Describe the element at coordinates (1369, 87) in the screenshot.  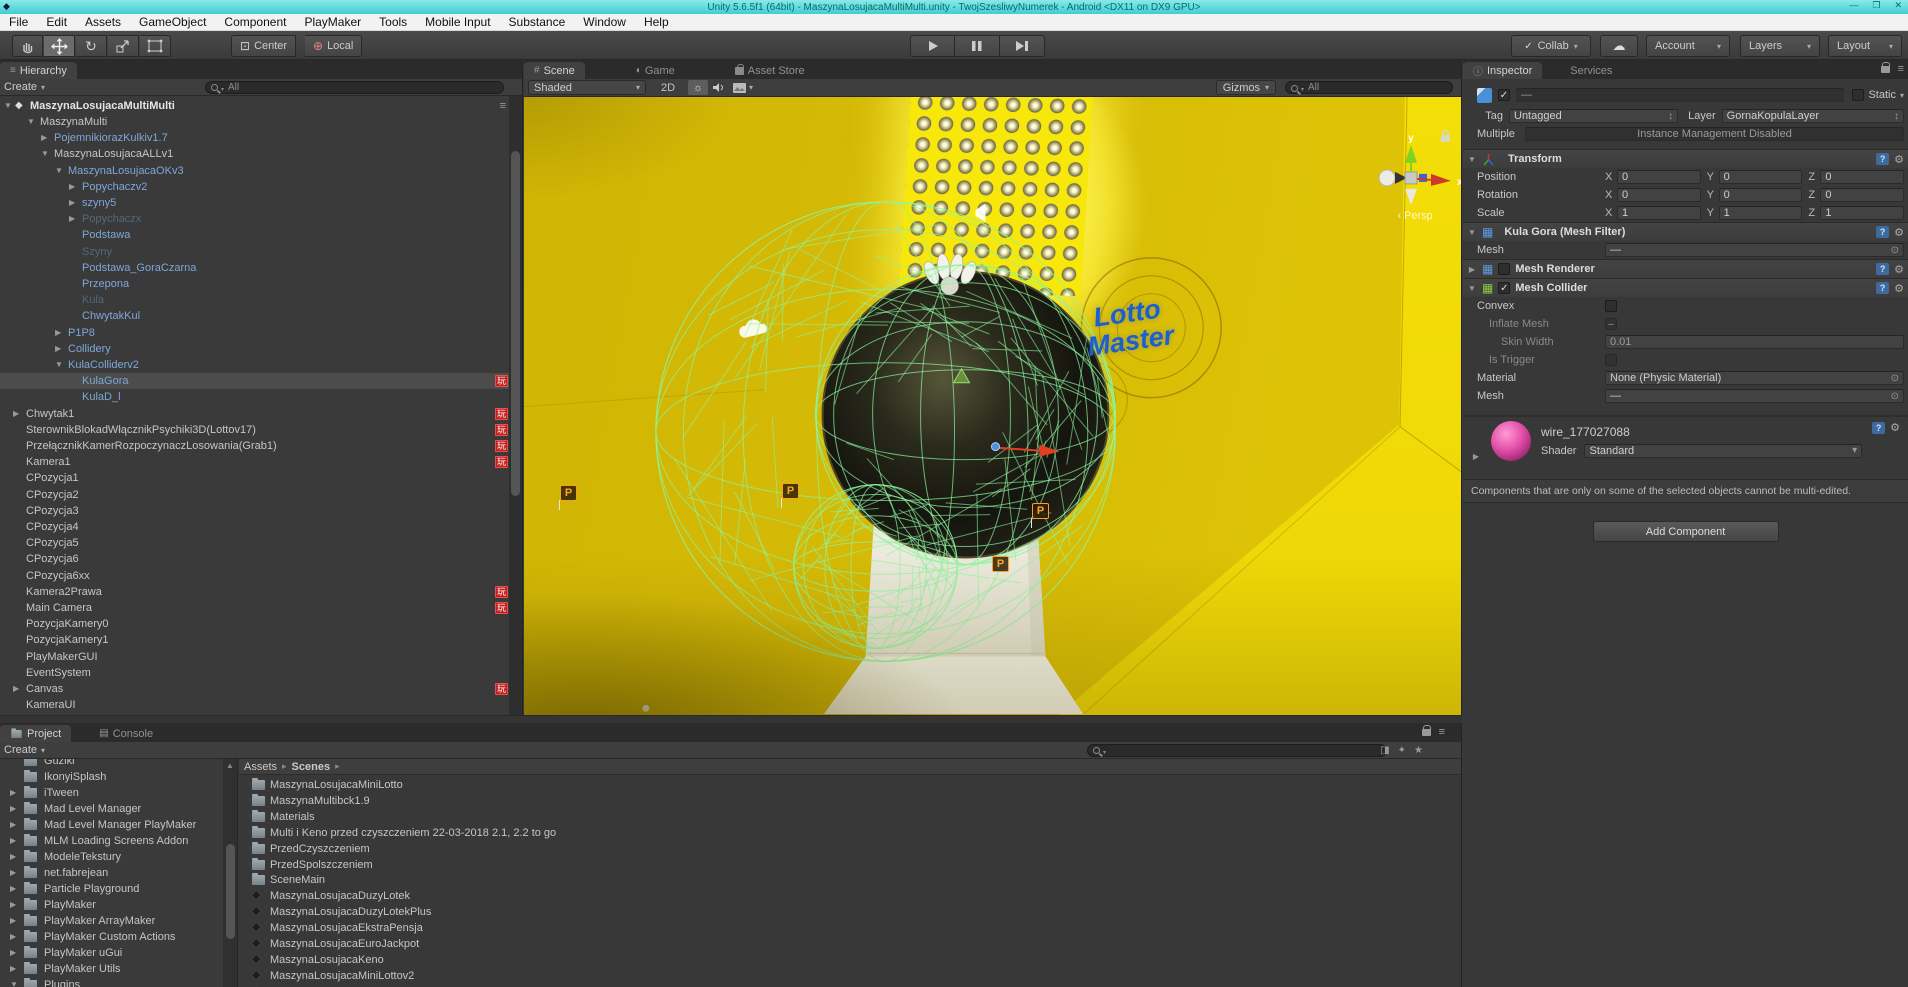
I see `scene-search-input: ▾ All` at that location.